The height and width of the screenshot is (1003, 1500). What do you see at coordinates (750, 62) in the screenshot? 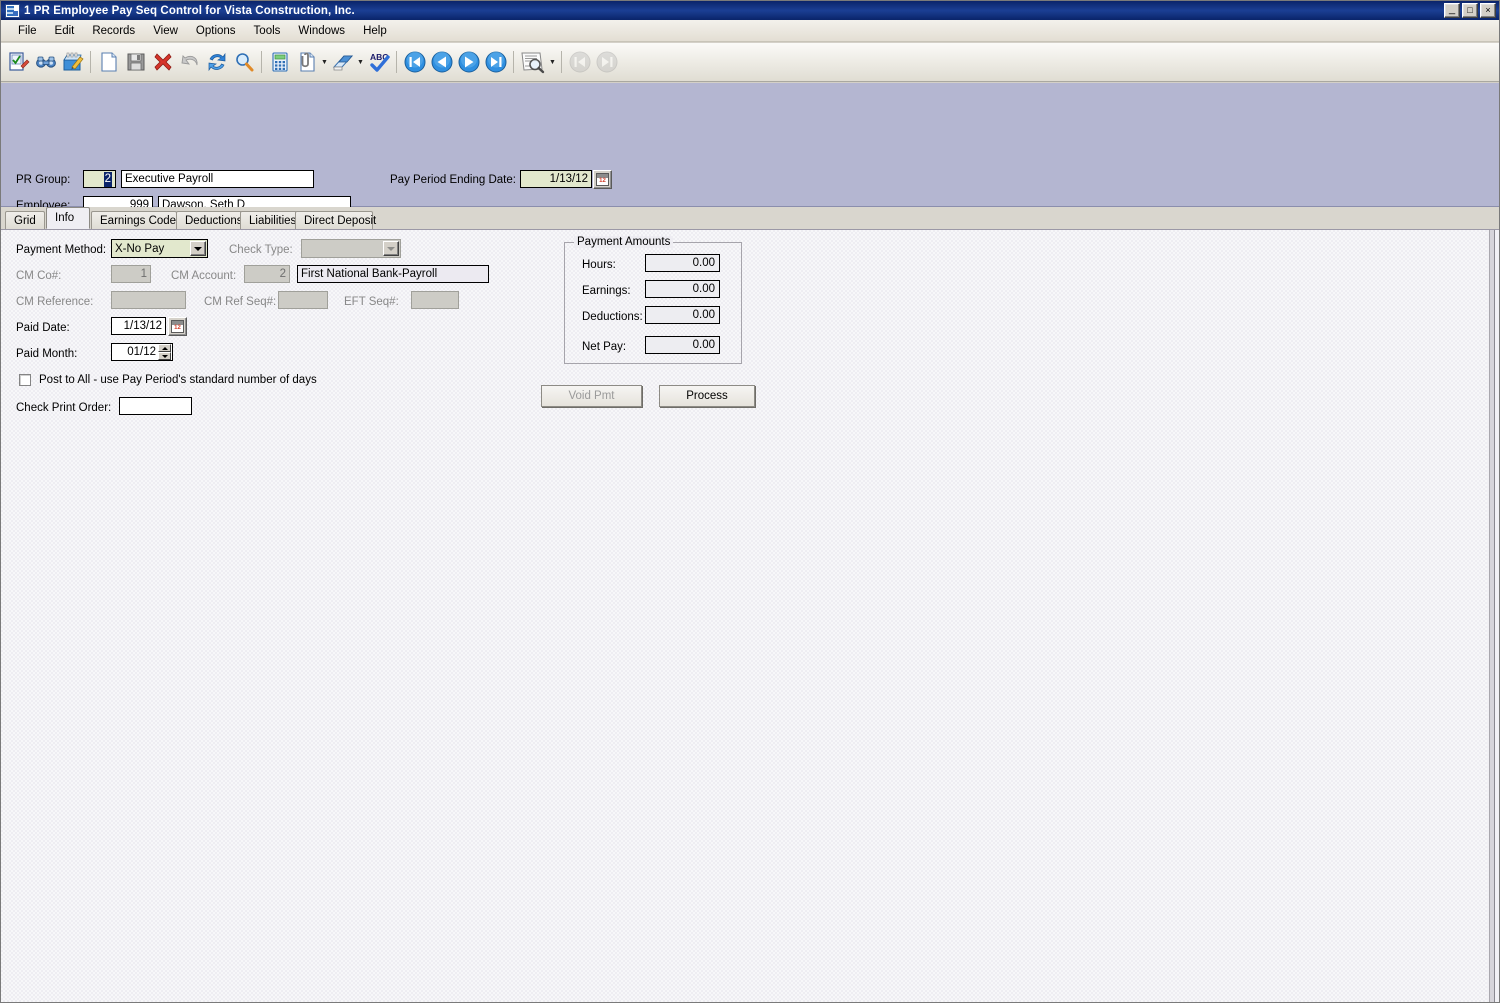
I see `toolbar: ▼ ▼ ABC ▼` at bounding box center [750, 62].